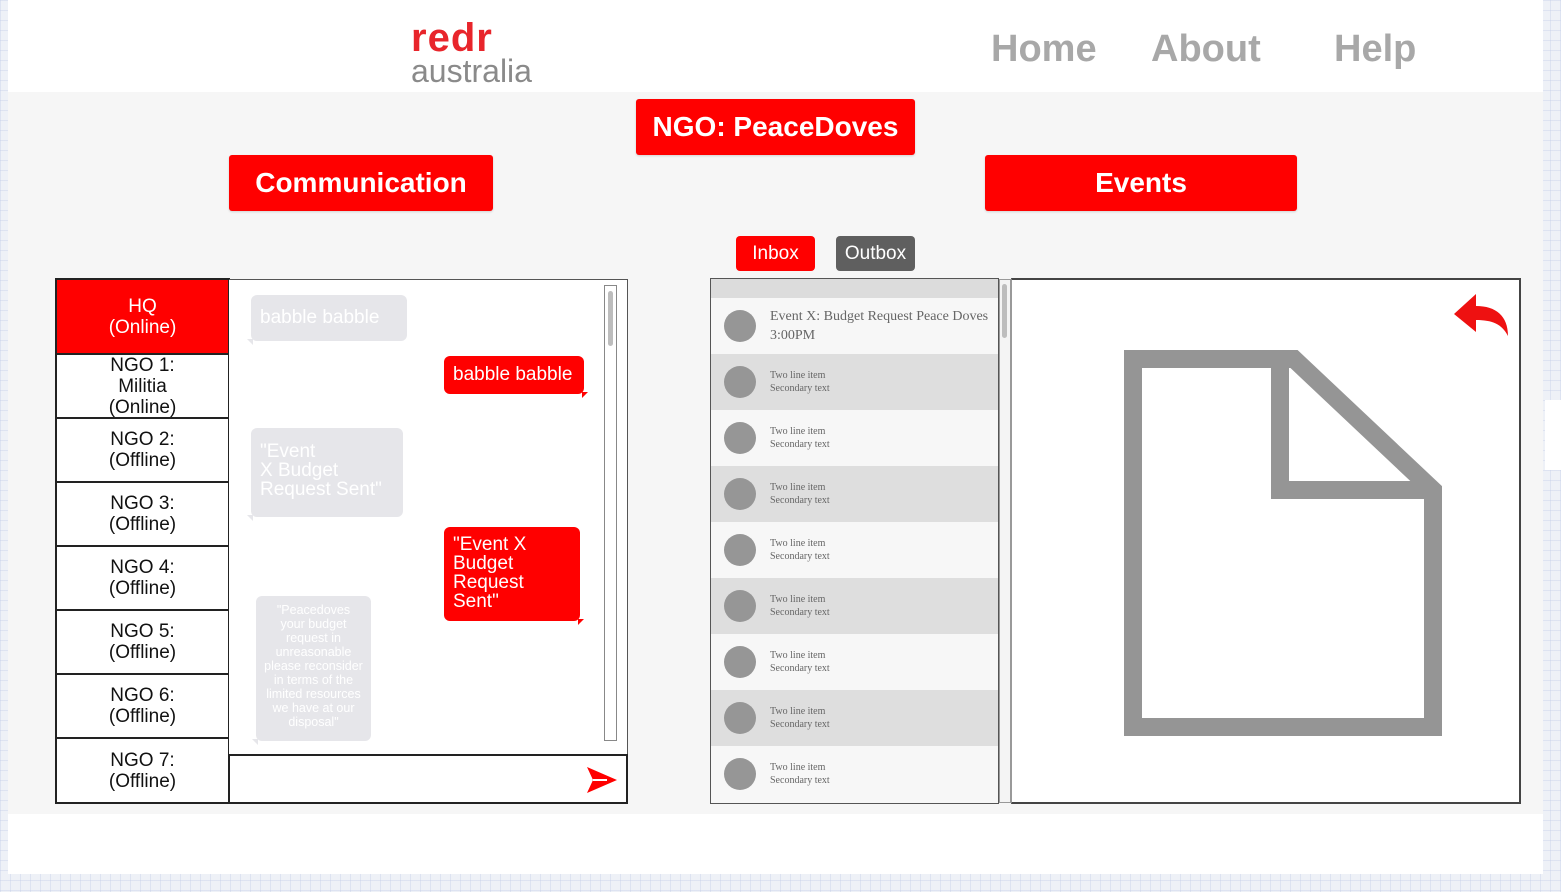  What do you see at coordinates (142, 503) in the screenshot?
I see `contact-name: NGO 3:` at bounding box center [142, 503].